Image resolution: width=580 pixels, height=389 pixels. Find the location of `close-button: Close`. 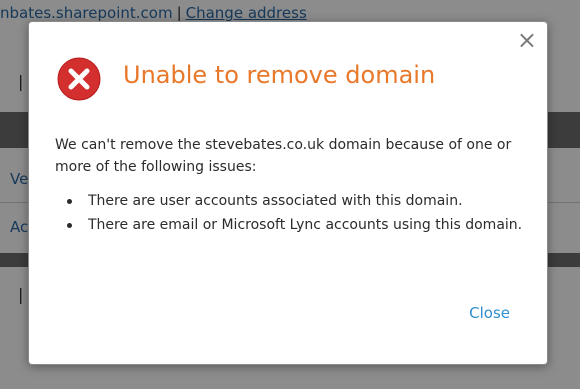

close-button: Close is located at coordinates (489, 313).